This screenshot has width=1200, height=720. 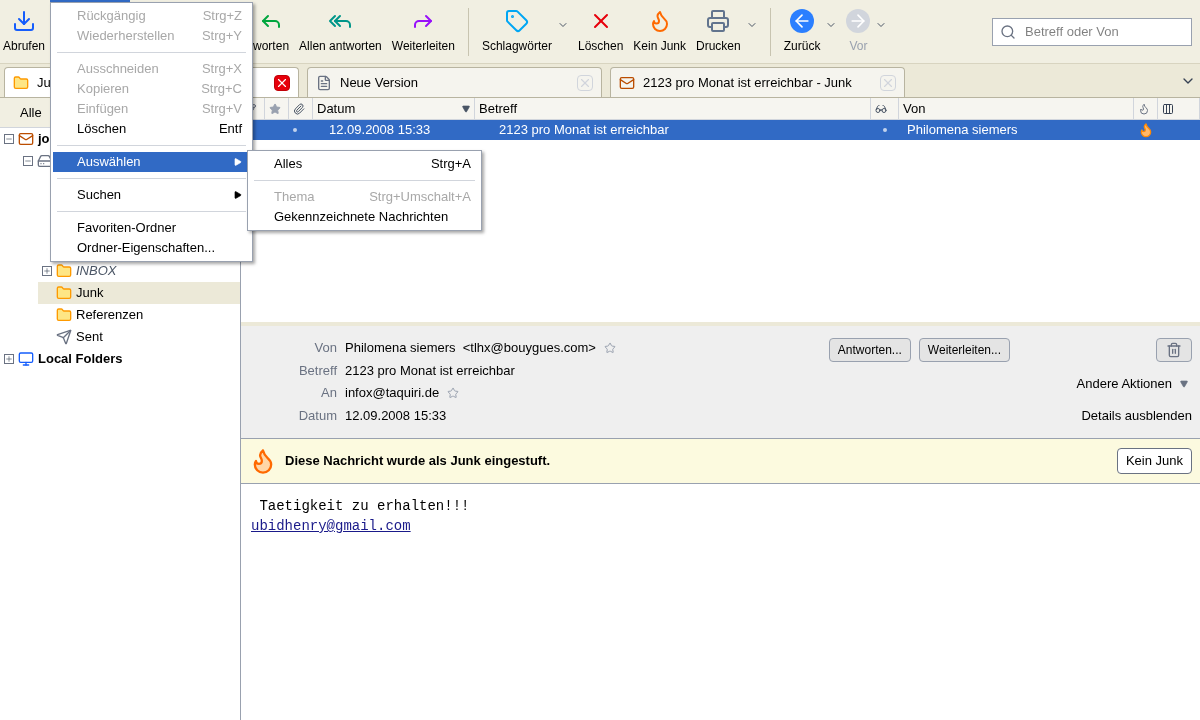 I want to click on field-label: Betreff, so click(x=317, y=370).